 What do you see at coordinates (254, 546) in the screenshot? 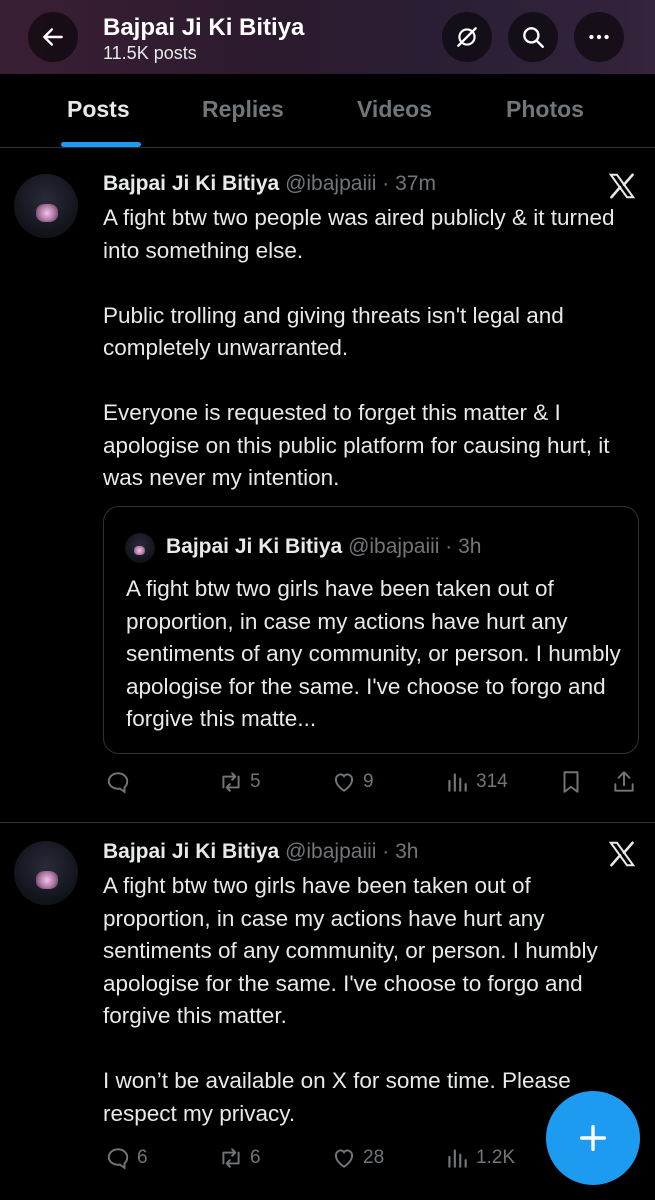
I see `quoted-author-name: Bajpai Ji Ki Bitiya` at bounding box center [254, 546].